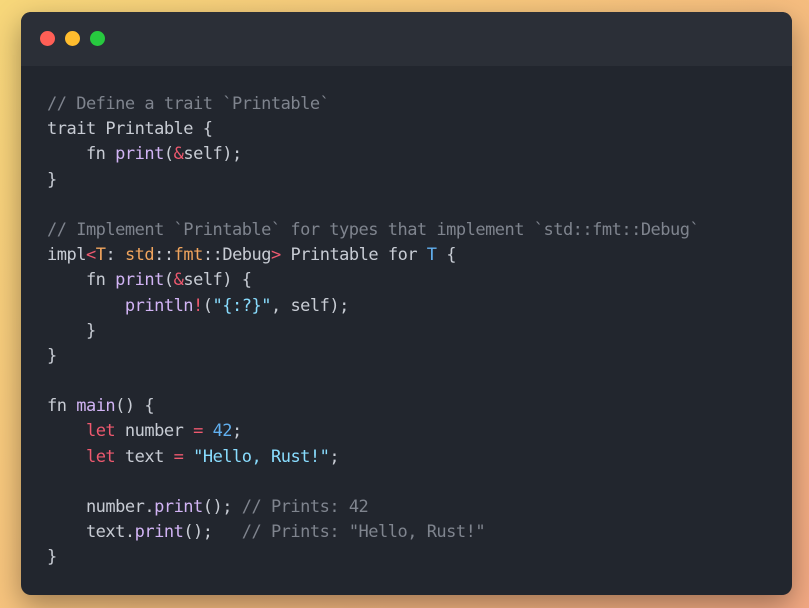  I want to click on minimize-dot-icon, so click(72, 38).